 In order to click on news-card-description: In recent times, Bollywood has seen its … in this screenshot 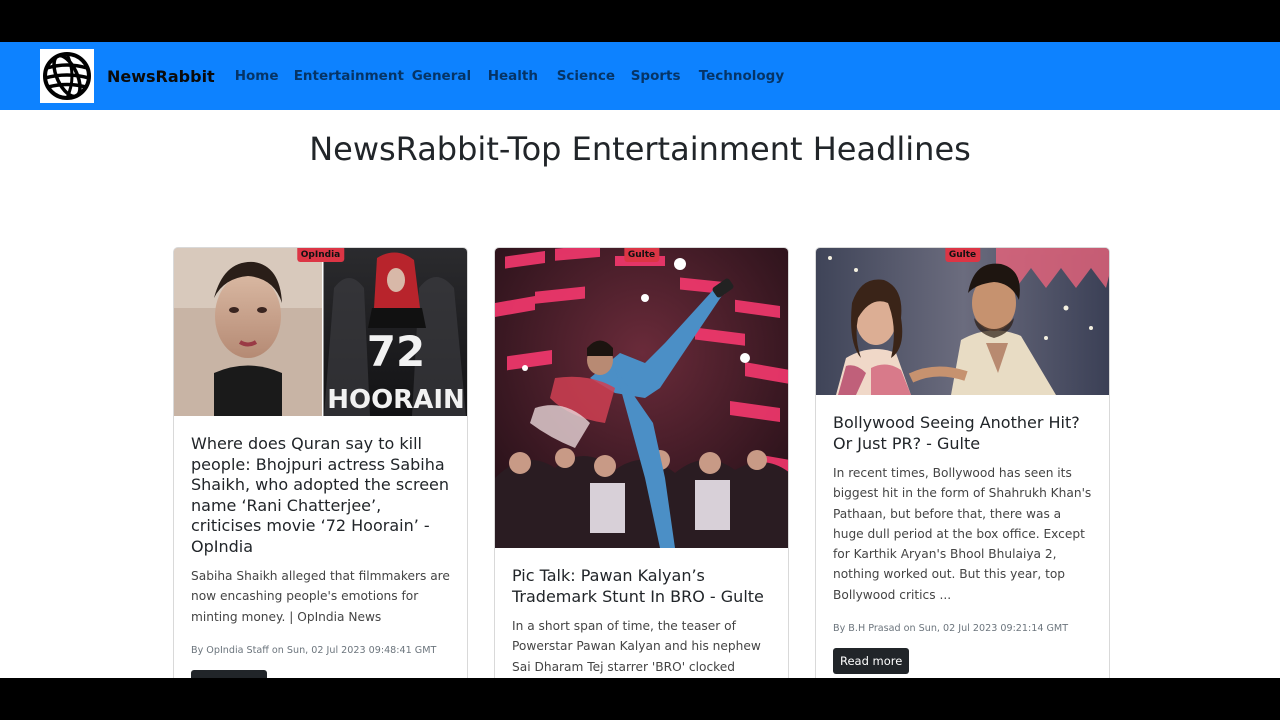, I will do `click(962, 534)`.